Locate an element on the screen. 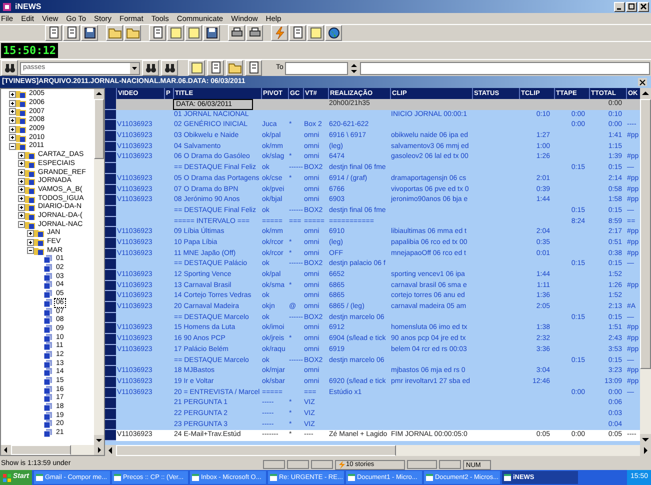  maximize-icon is located at coordinates (631, 6).